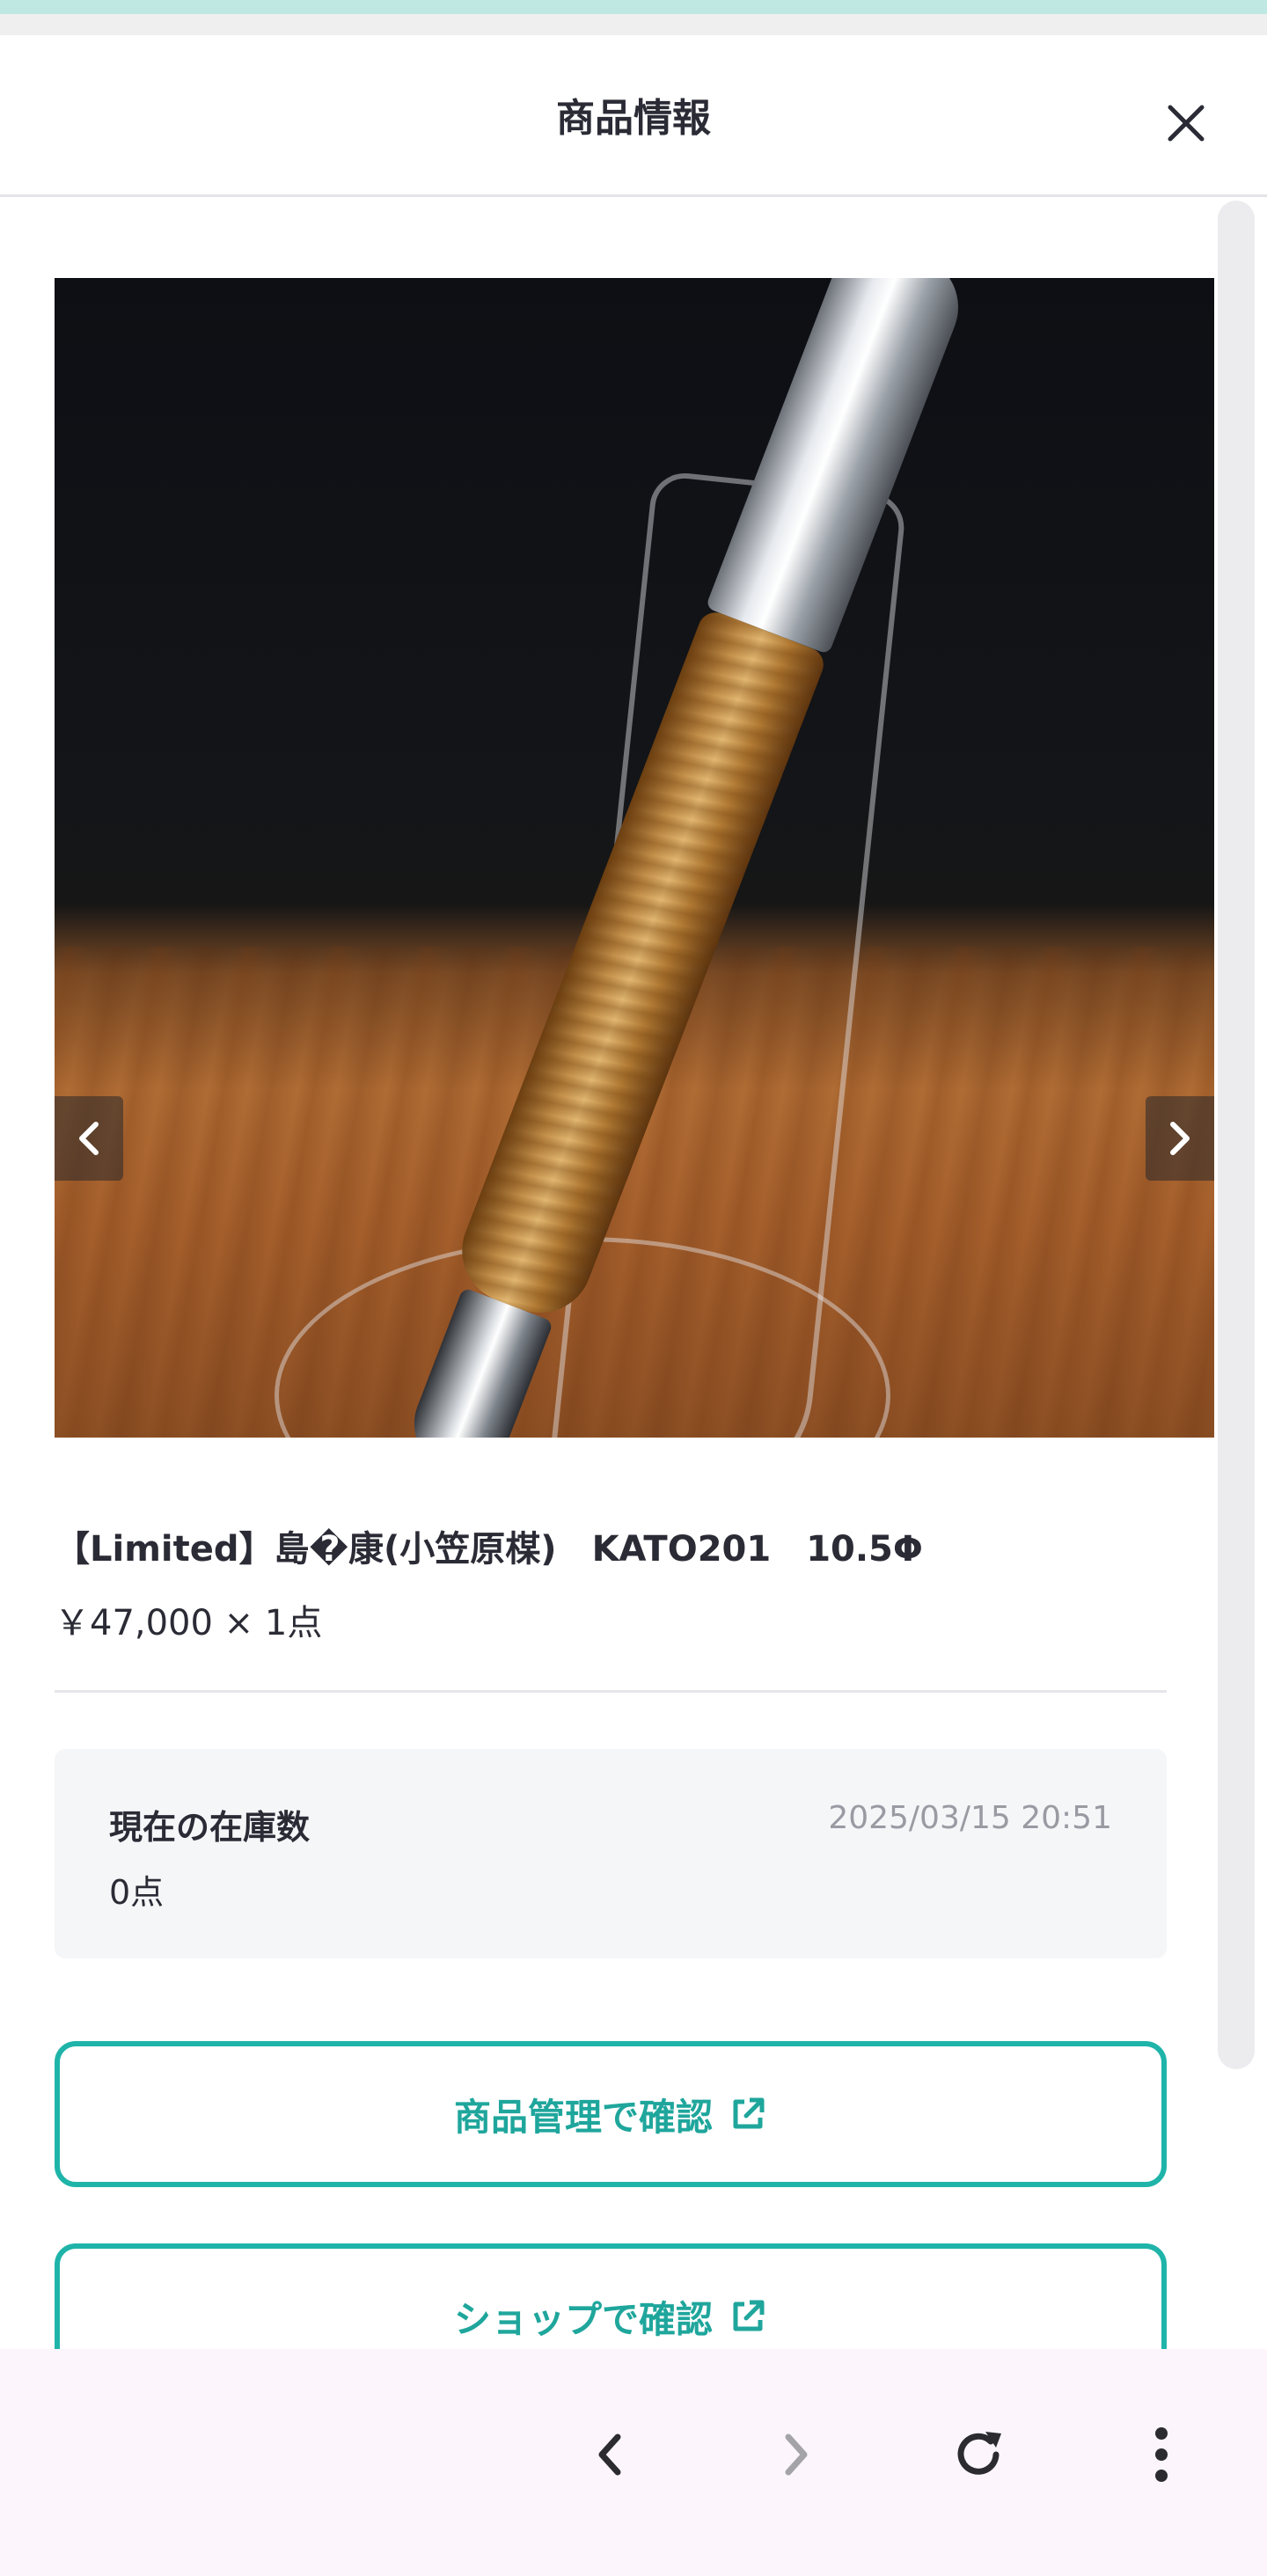  I want to click on stock-updated-timestamp: 2025/03/15 20:51, so click(970, 1818).